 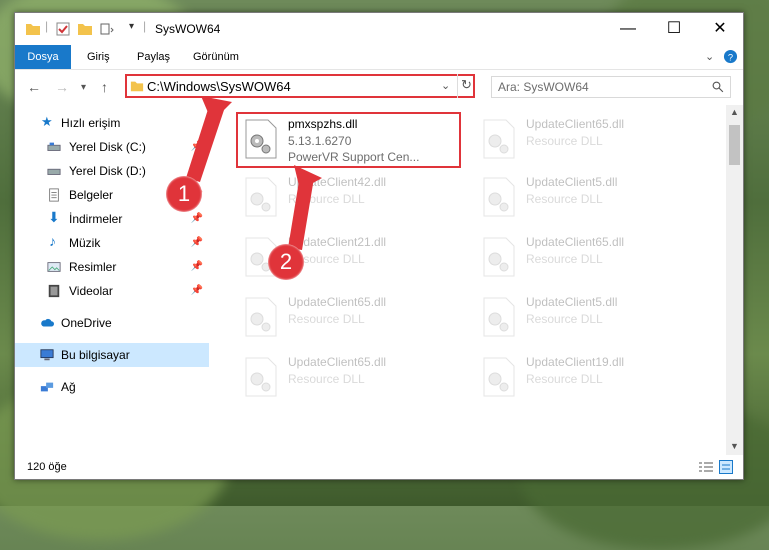 What do you see at coordinates (337, 182) in the screenshot?
I see `file-name: UpdateClient42.dll` at bounding box center [337, 182].